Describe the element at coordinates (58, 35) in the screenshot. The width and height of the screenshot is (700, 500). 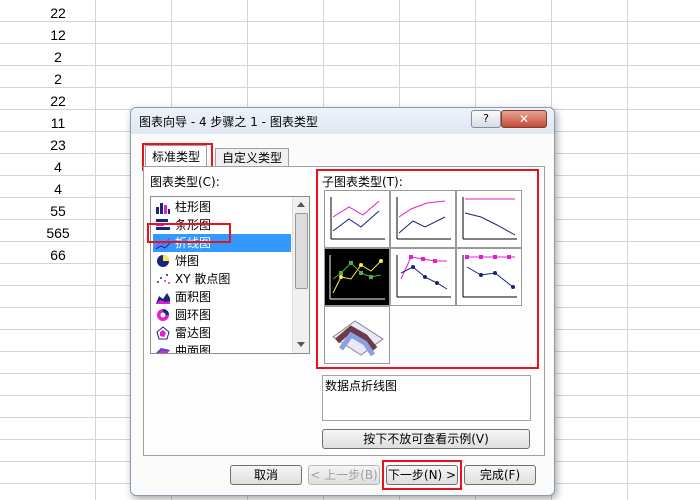
I see `sheet-cell: 12` at that location.